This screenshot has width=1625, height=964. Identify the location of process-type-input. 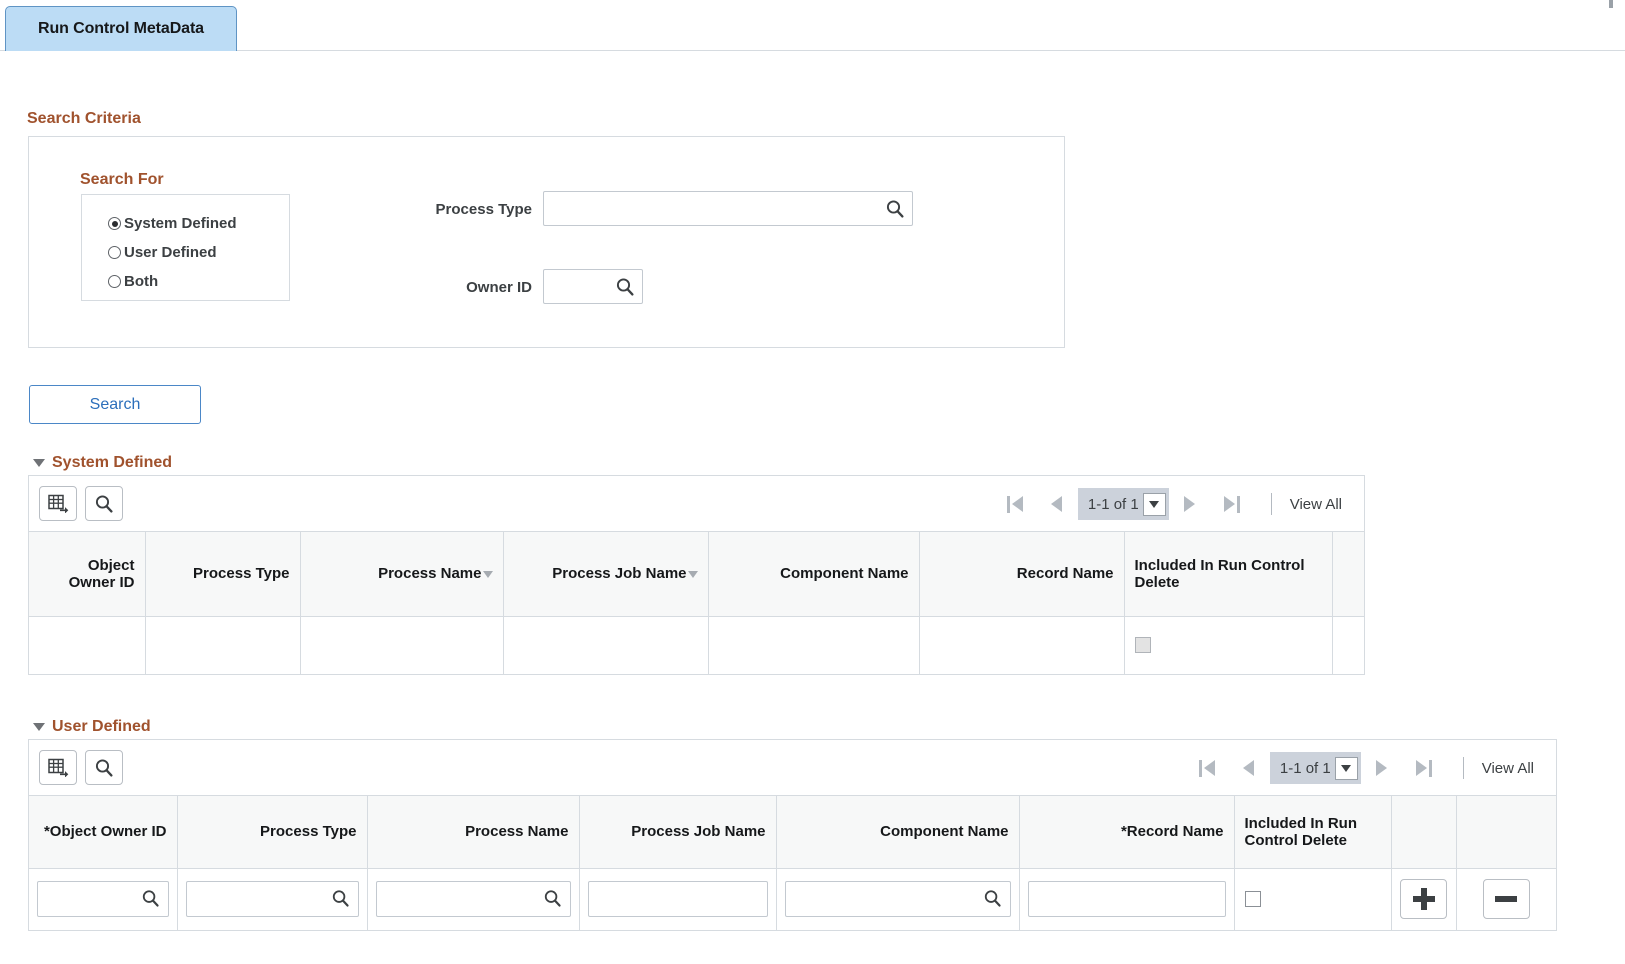
(728, 208).